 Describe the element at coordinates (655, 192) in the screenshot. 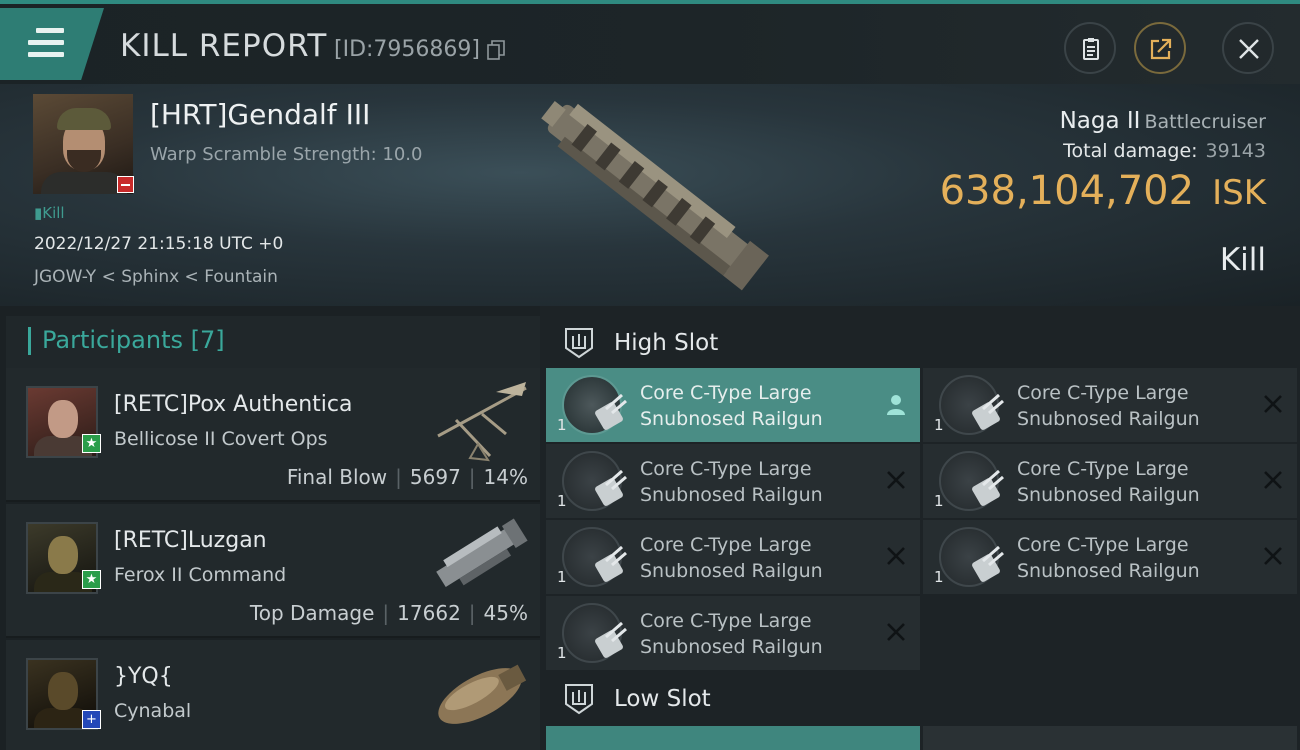

I see `victim-ship-image` at that location.